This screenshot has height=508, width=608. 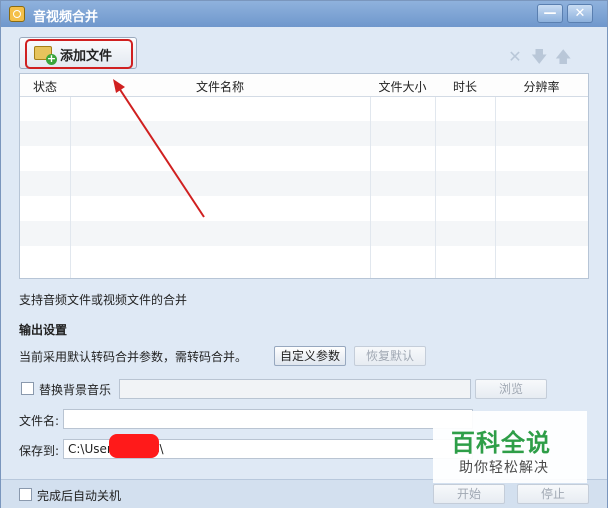 I want to click on filename-input, so click(x=268, y=419).